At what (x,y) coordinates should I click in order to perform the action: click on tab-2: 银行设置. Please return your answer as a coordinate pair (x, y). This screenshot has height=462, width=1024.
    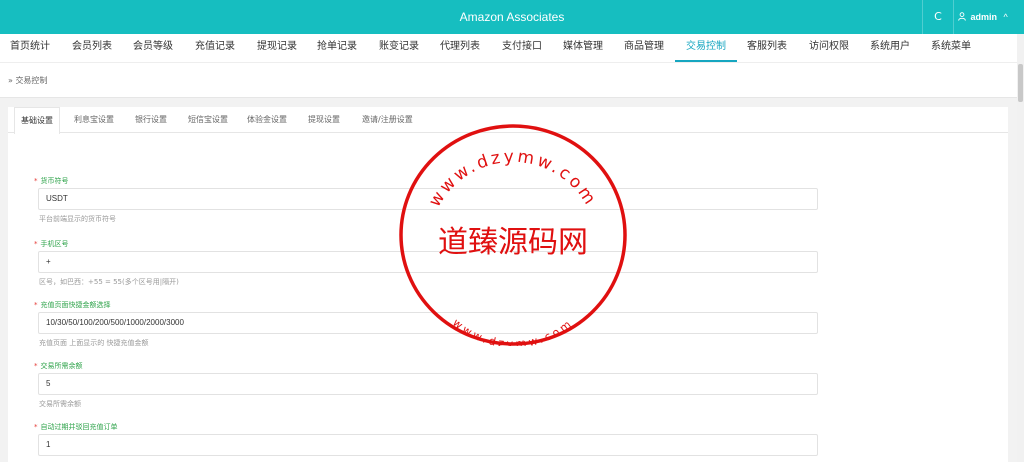
    Looking at the image, I should click on (151, 120).